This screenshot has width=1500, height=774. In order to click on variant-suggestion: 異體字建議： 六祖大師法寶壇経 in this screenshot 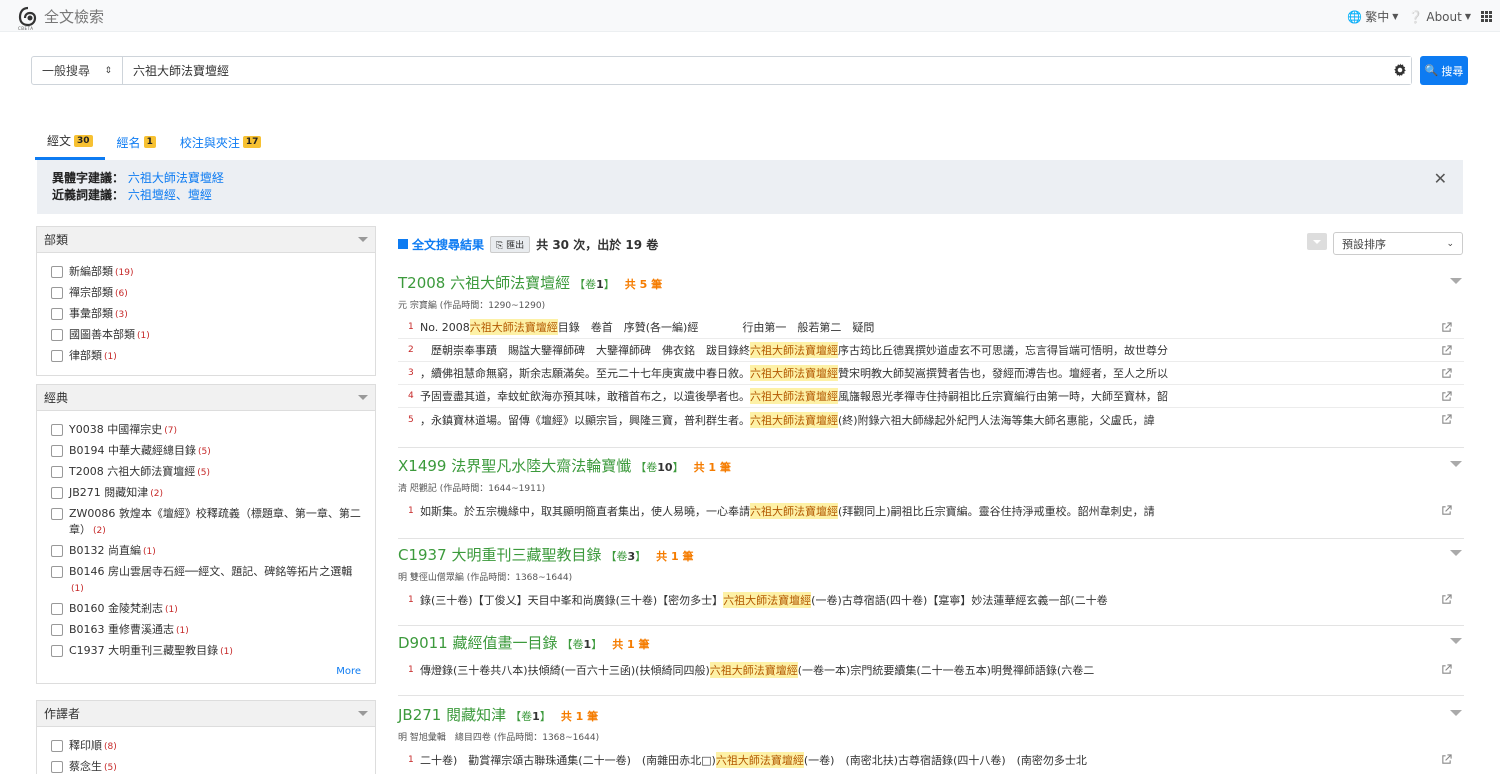, I will do `click(138, 178)`.